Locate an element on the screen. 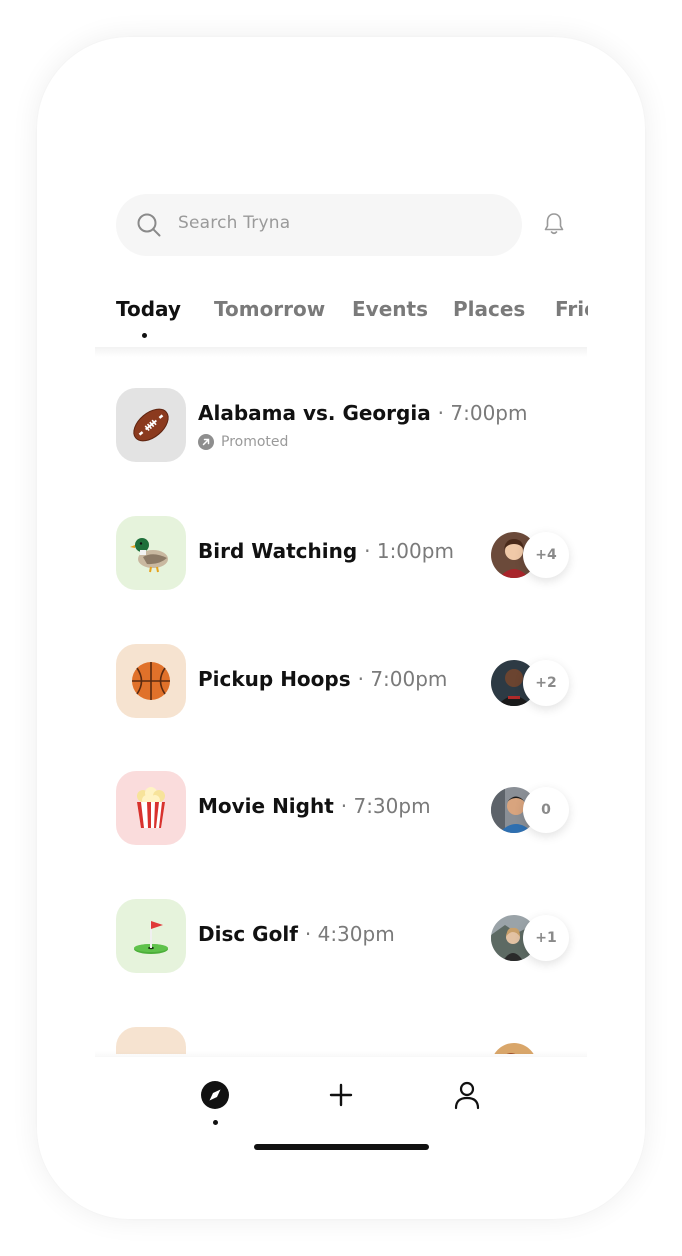  attendee-count: 0 is located at coordinates (546, 810).